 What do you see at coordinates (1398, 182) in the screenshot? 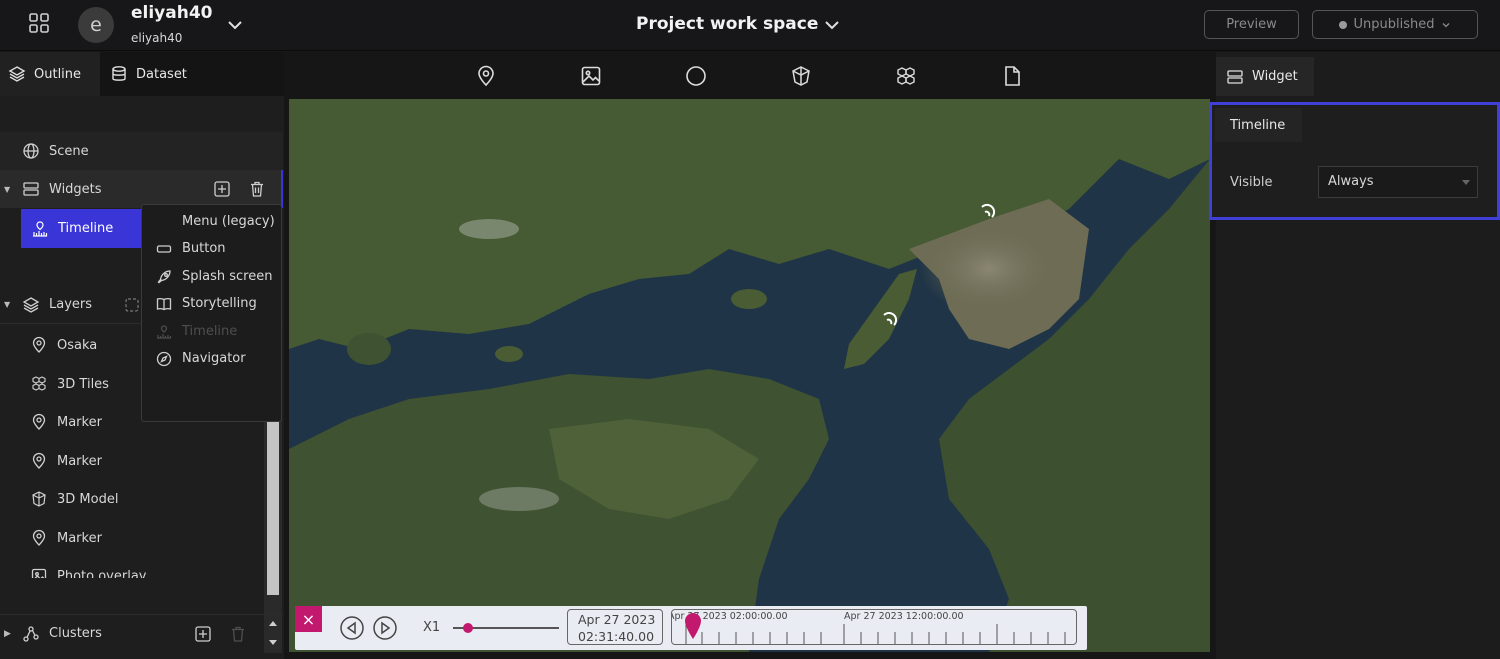
I see `visible-select: Always` at bounding box center [1398, 182].